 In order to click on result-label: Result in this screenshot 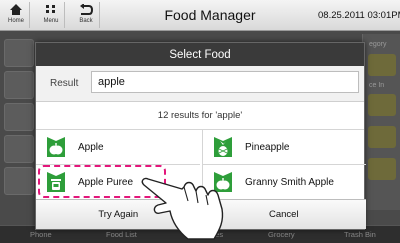, I will do `click(64, 83)`.